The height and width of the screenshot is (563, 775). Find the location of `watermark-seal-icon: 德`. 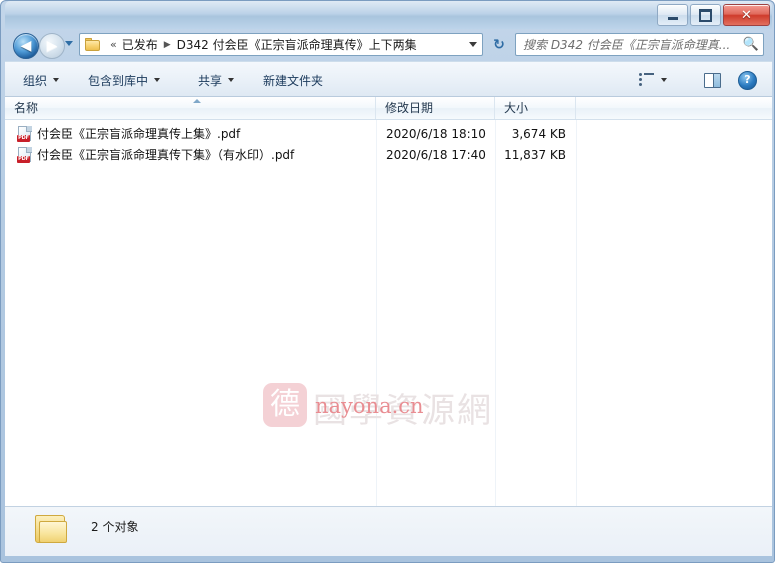

watermark-seal-icon: 德 is located at coordinates (285, 405).